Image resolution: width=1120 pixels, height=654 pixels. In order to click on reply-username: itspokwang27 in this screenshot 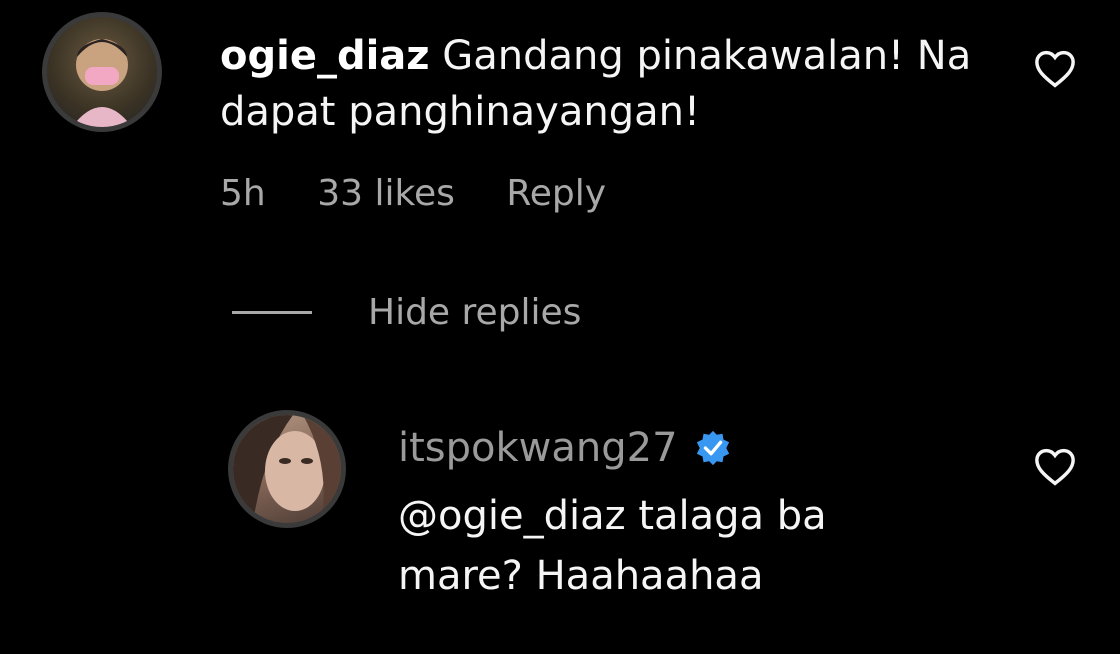, I will do `click(538, 448)`.